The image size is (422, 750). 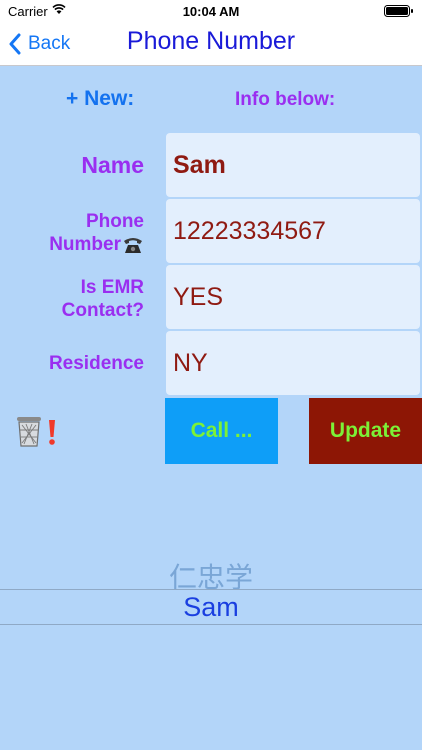 I want to click on phone-label-line2: Number, so click(x=96, y=244).